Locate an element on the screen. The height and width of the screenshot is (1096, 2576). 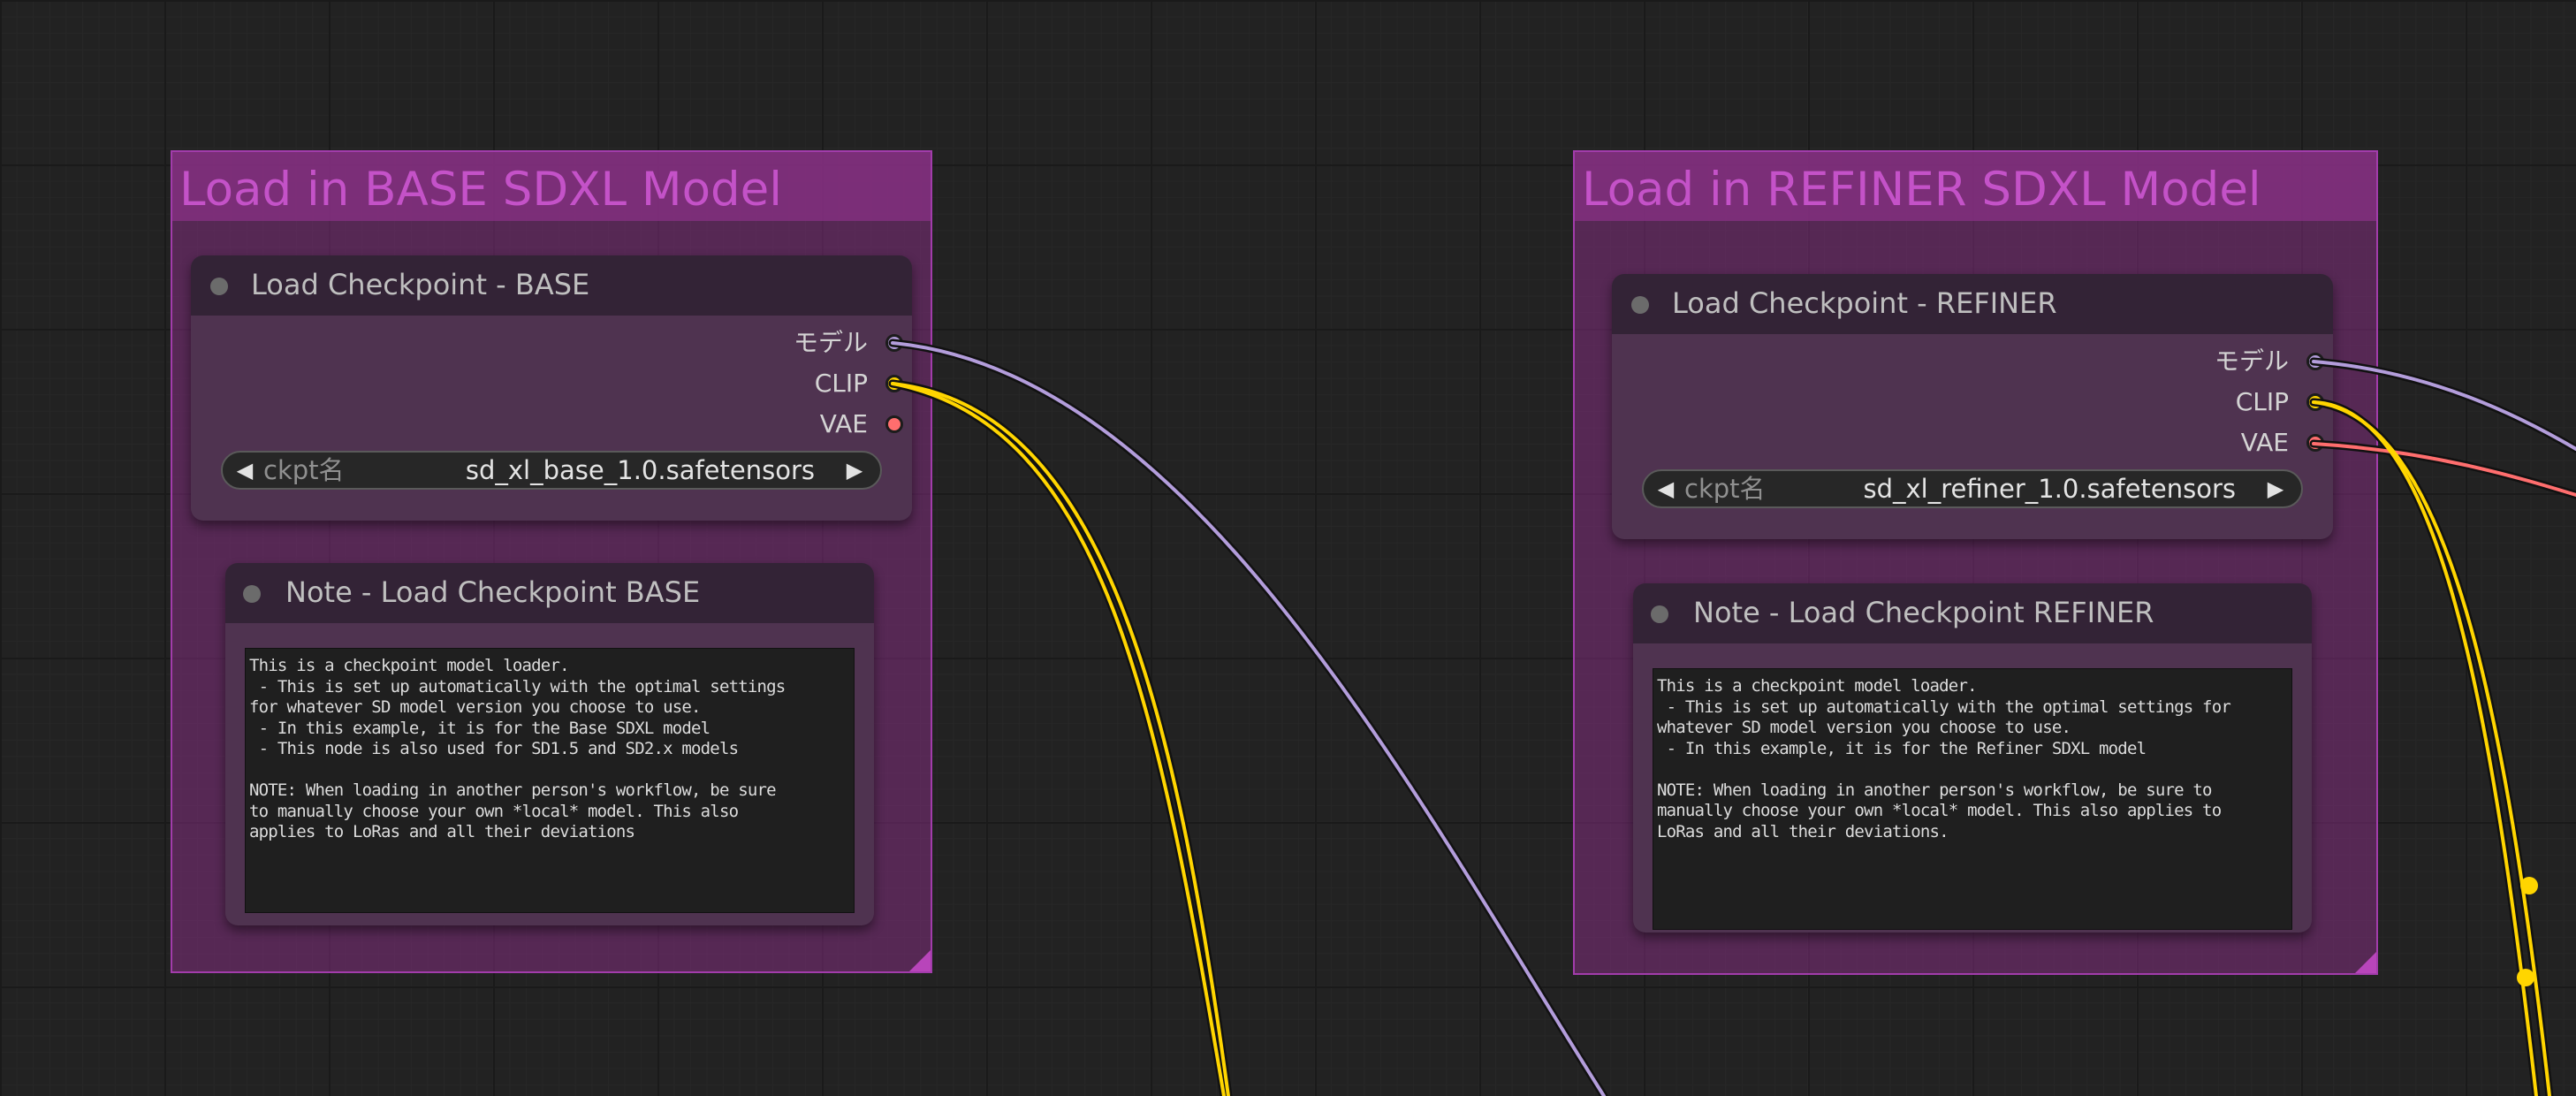
ckpt-name-combo: ◀ ckpt名 sd_xl_base_1.0.safetensors ▶ is located at coordinates (551, 471).